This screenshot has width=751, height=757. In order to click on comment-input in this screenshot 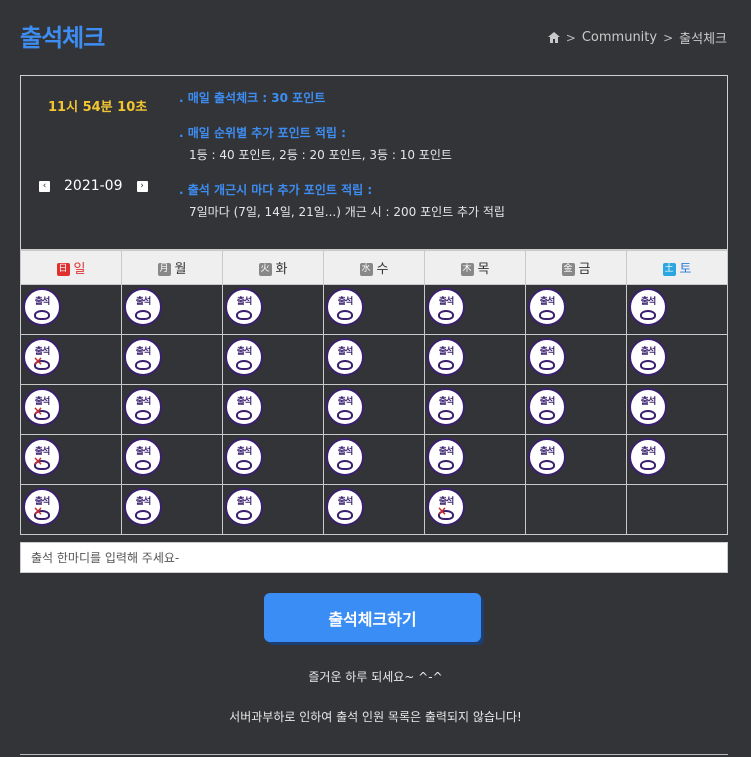, I will do `click(374, 557)`.